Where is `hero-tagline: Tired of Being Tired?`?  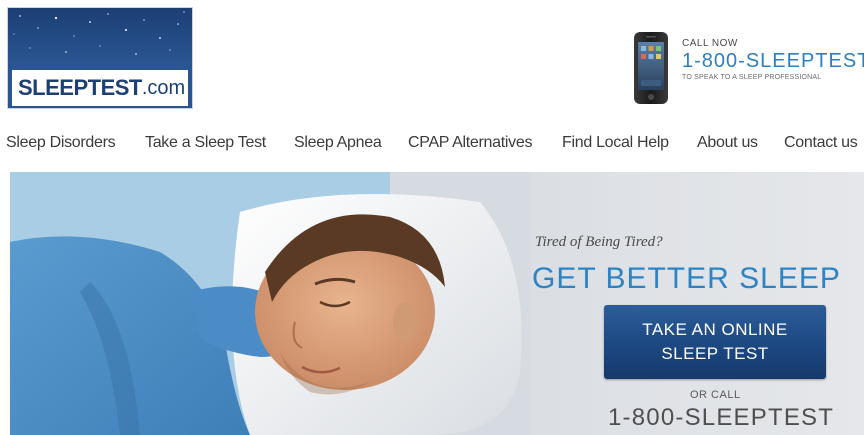
hero-tagline: Tired of Being Tired? is located at coordinates (599, 242).